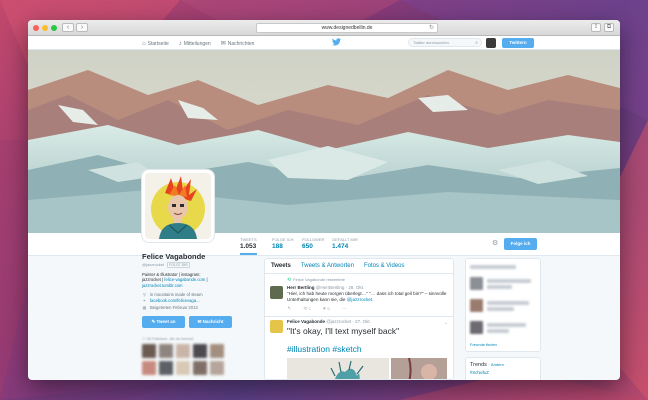  I want to click on tabs-icon: ⧉, so click(609, 27).